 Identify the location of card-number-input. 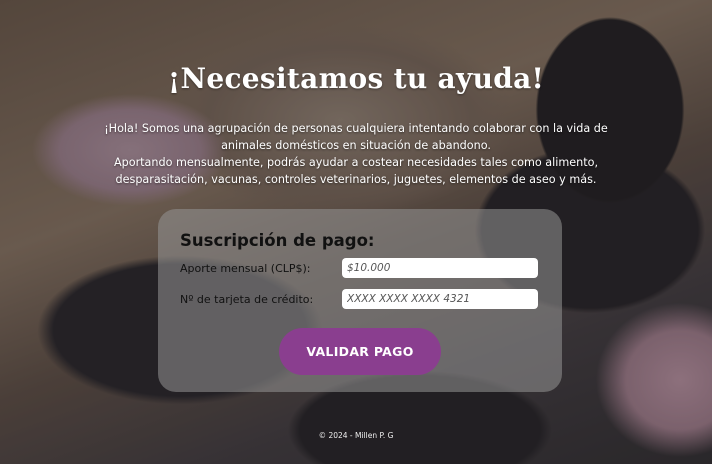
(440, 299).